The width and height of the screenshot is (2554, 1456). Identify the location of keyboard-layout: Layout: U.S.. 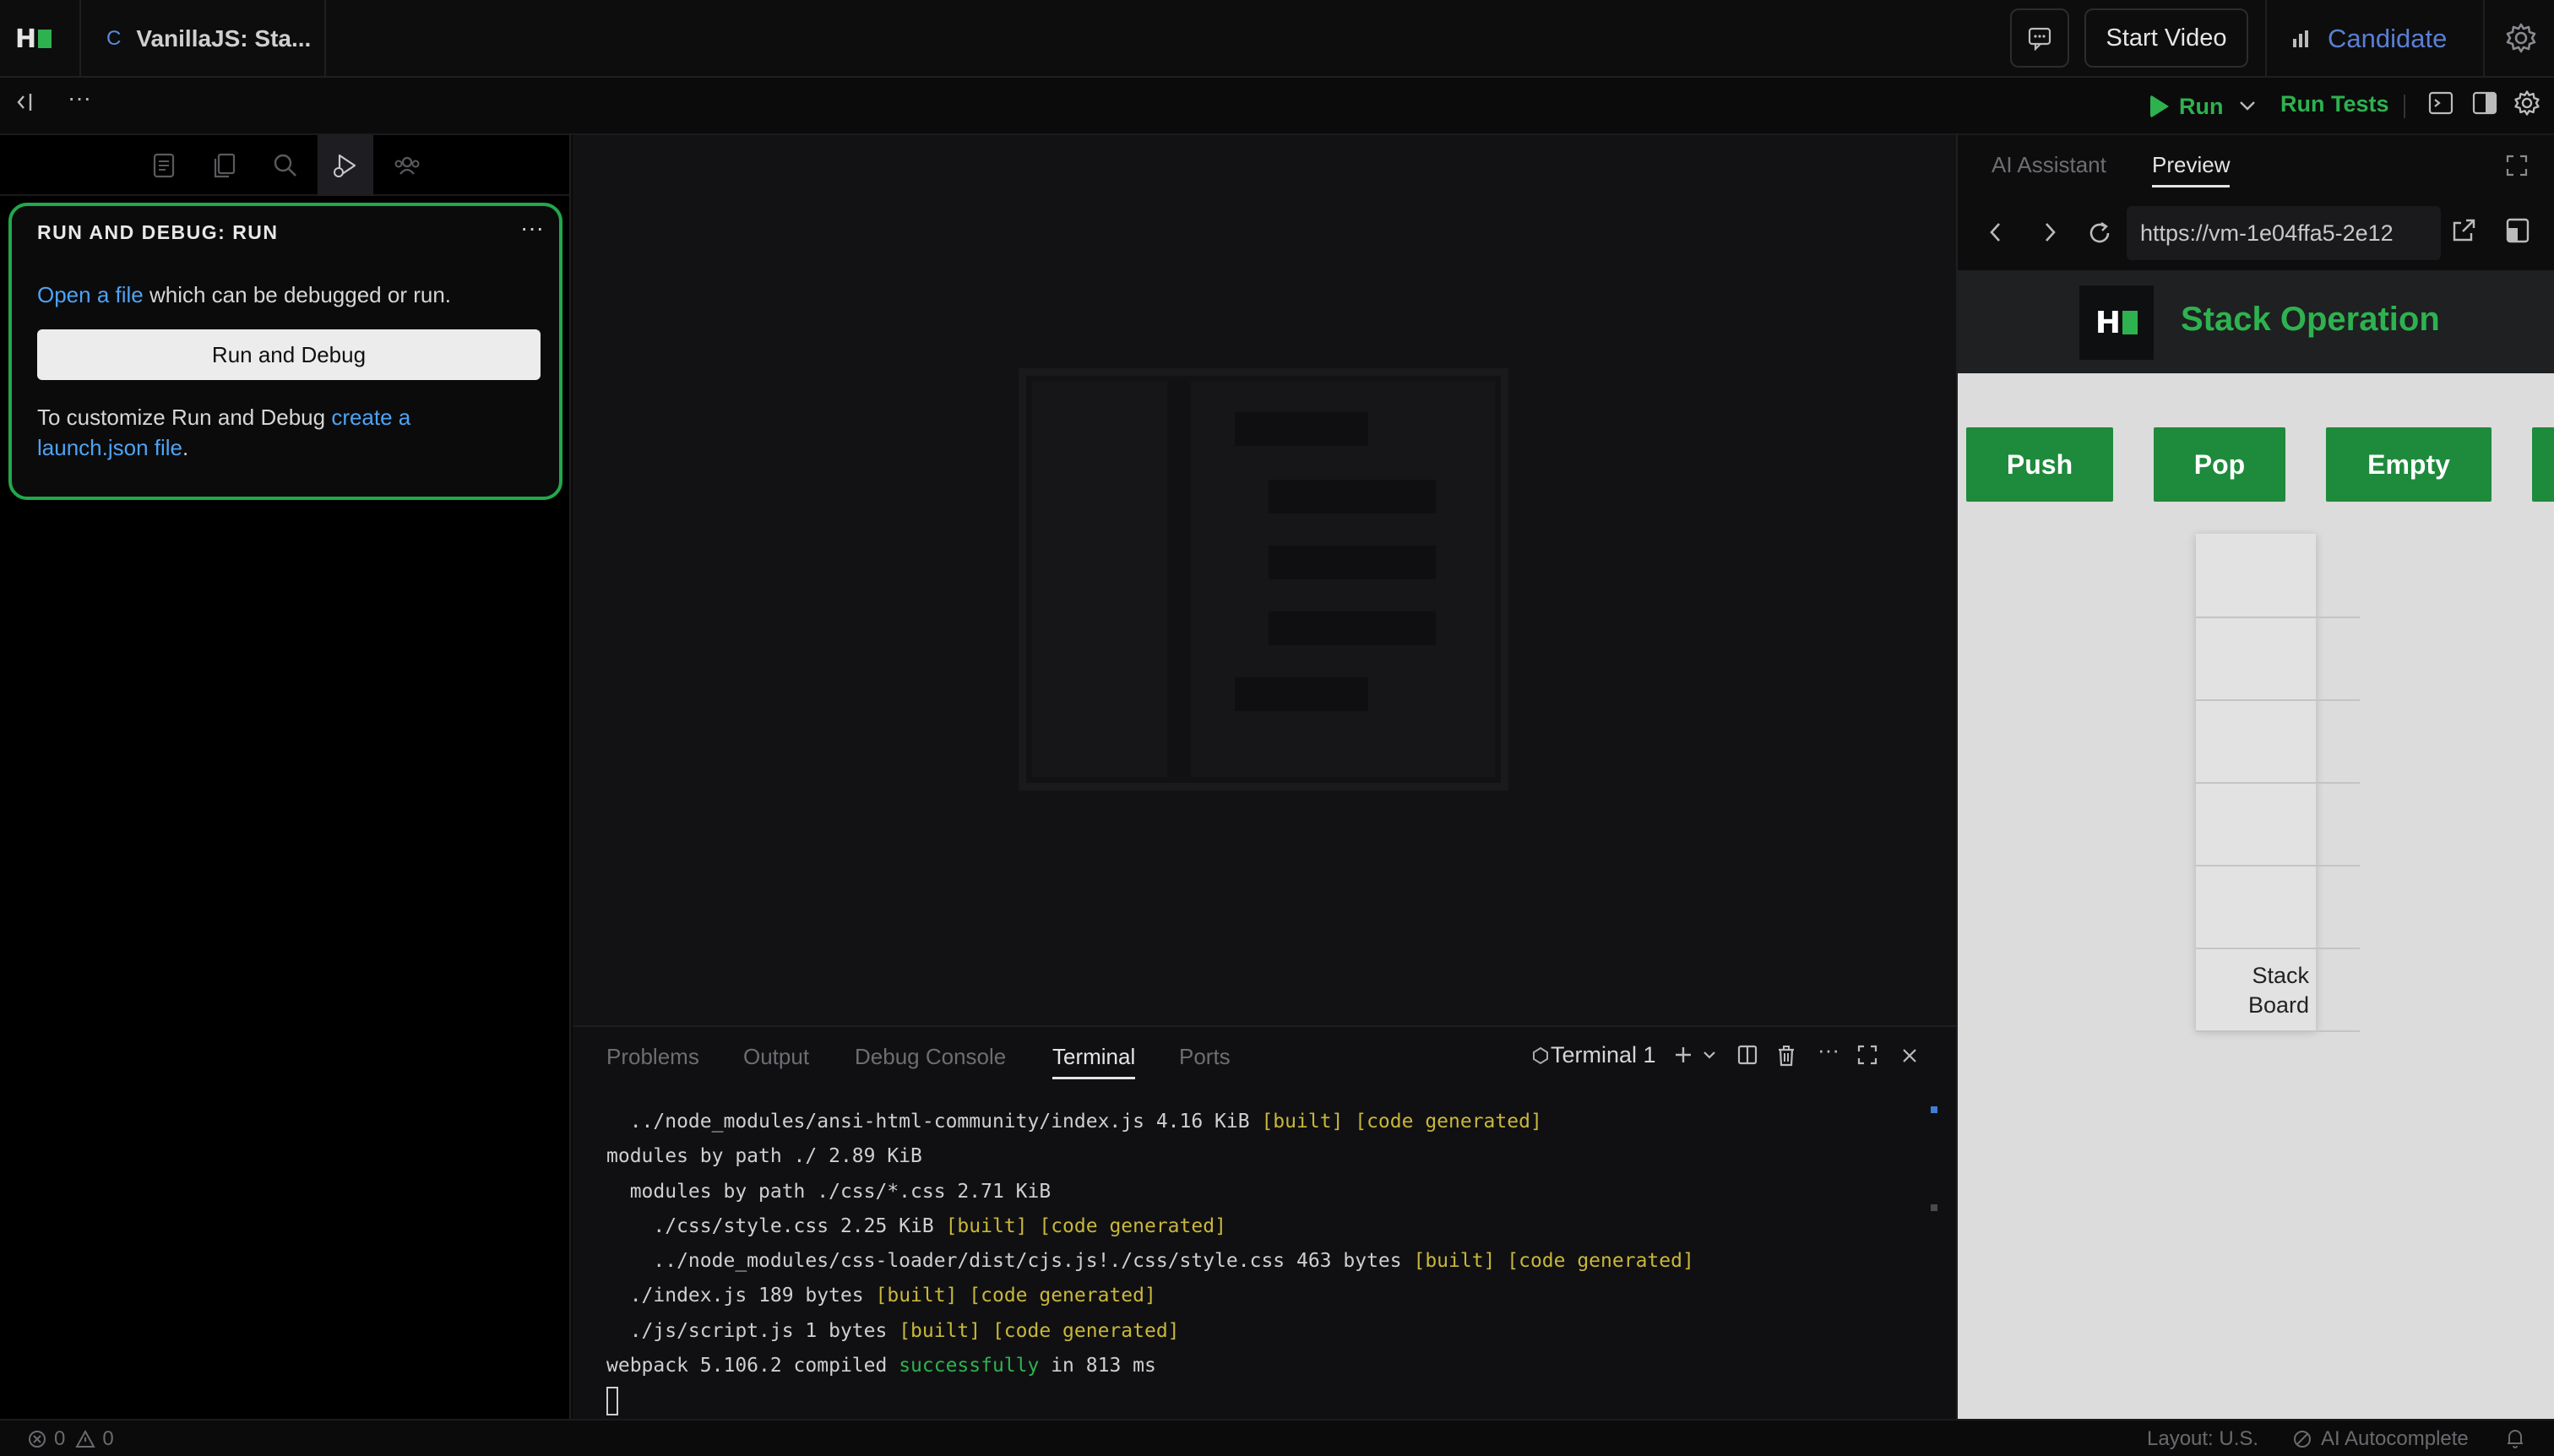
(2202, 1439).